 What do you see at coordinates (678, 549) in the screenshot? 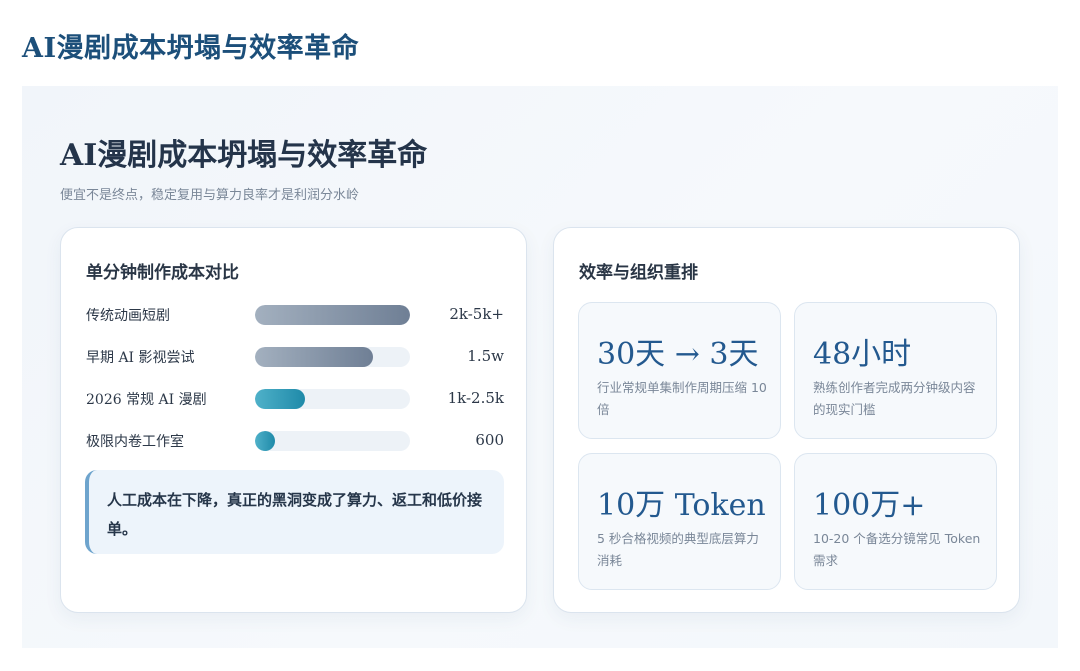
I see `stat-desc: 5 秒合格视频的典型底层算力消耗` at bounding box center [678, 549].